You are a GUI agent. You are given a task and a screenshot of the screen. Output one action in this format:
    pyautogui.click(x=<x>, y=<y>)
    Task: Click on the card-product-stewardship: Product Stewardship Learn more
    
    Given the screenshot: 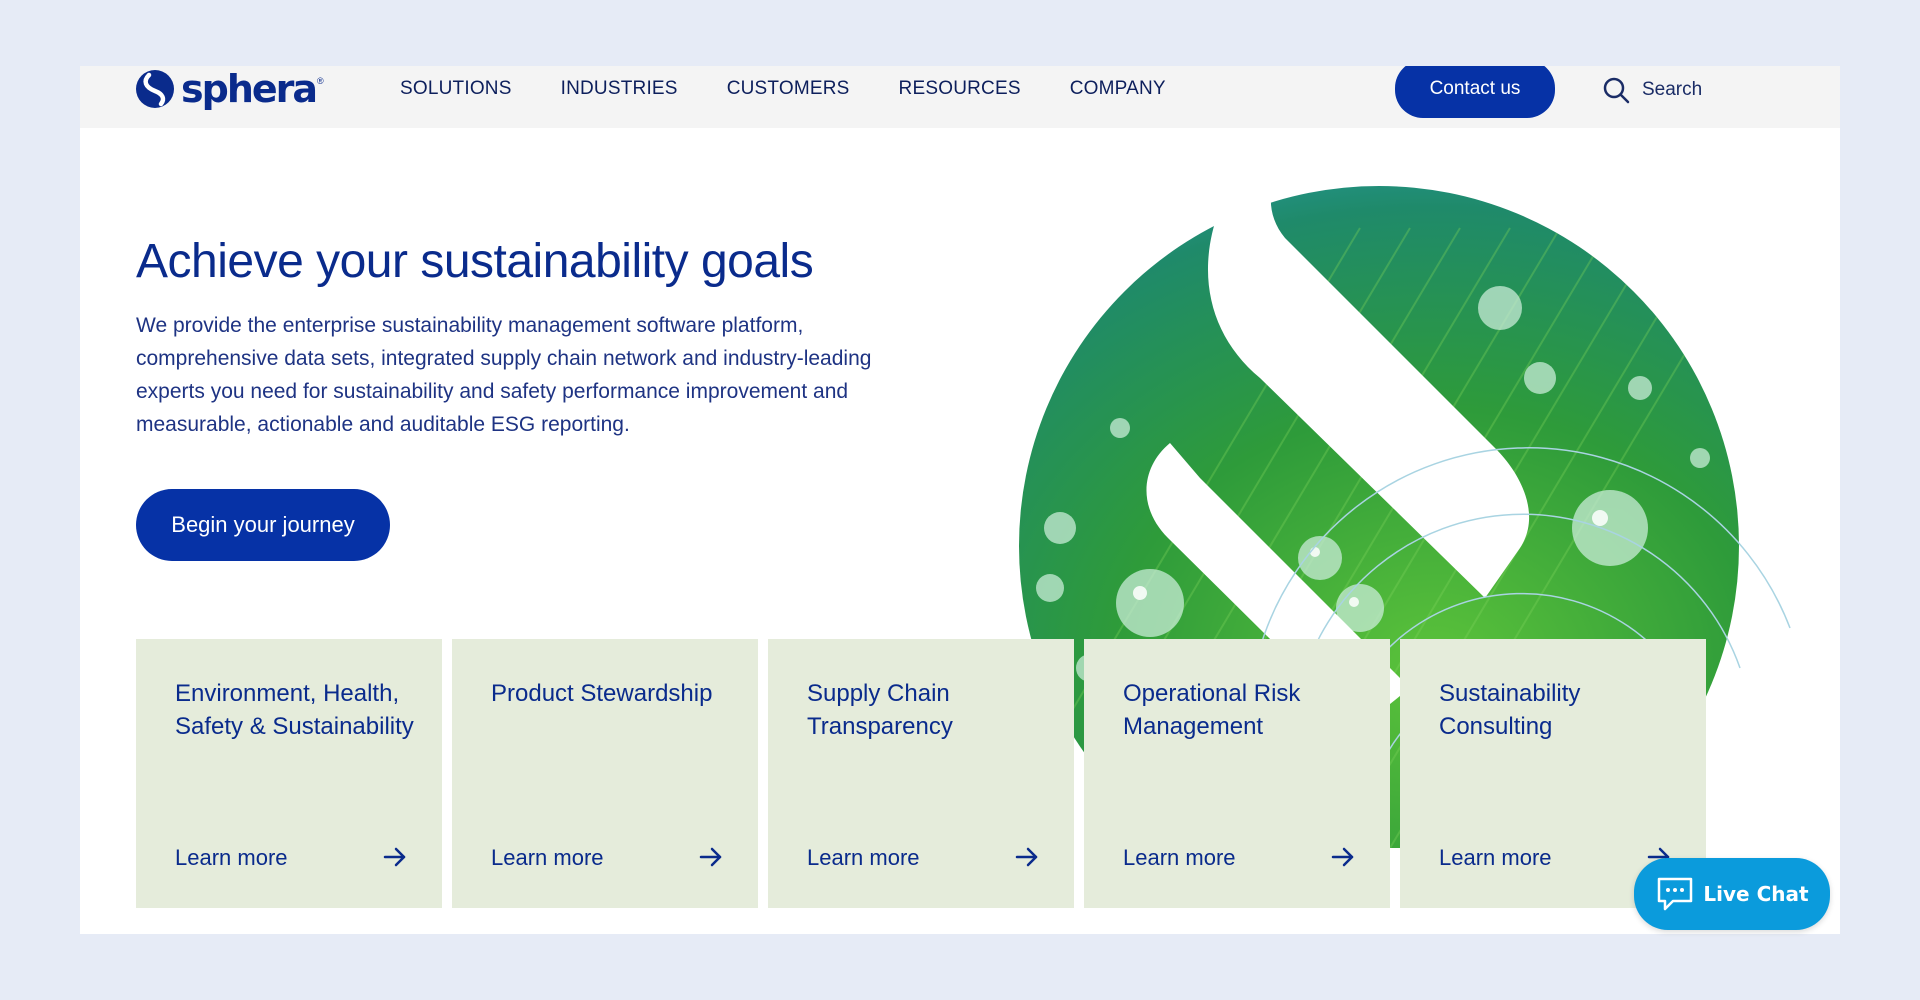 What is the action you would take?
    pyautogui.click(x=605, y=773)
    